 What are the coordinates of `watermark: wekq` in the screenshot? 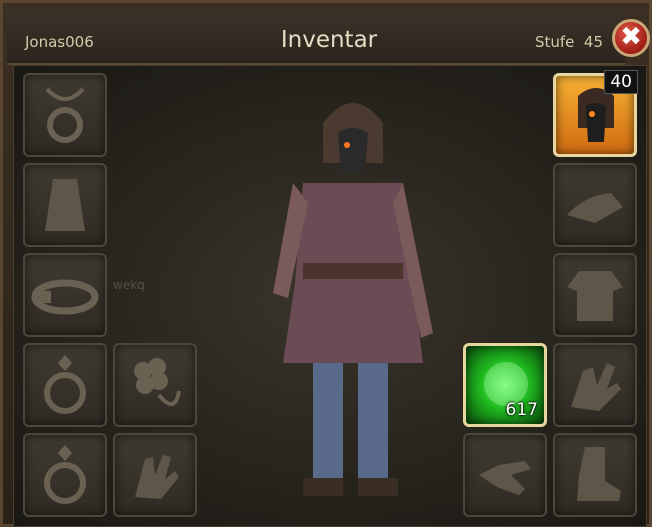 It's located at (129, 285).